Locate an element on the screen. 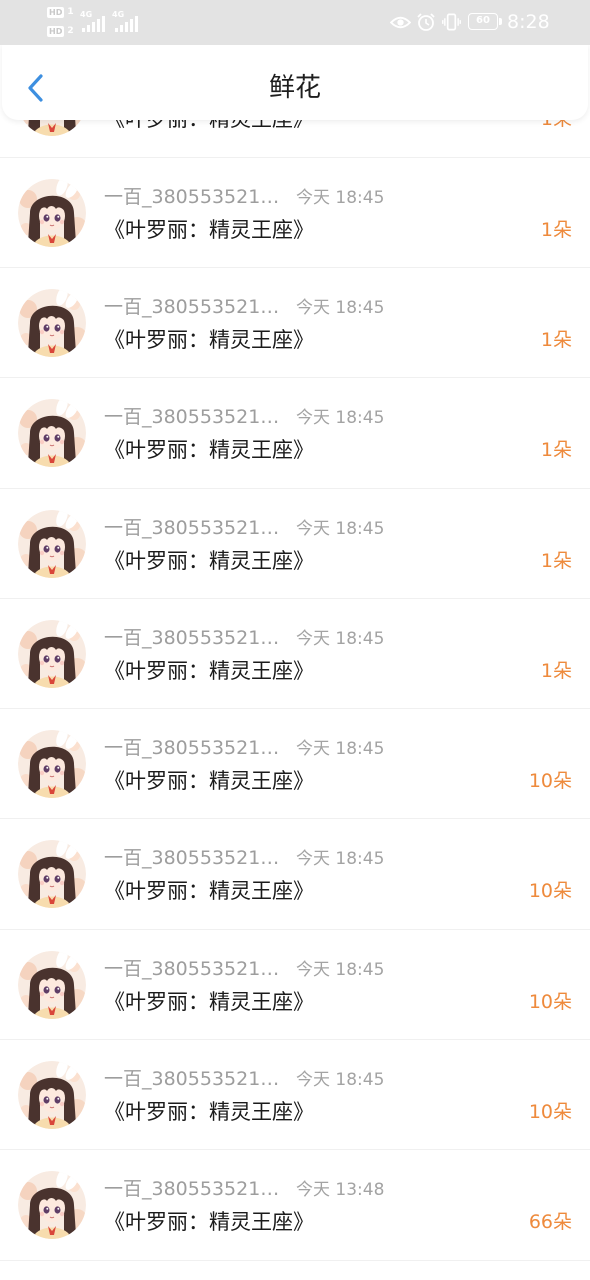 The height and width of the screenshot is (1280, 590). send-time: 今天 13:48 is located at coordinates (340, 1190).